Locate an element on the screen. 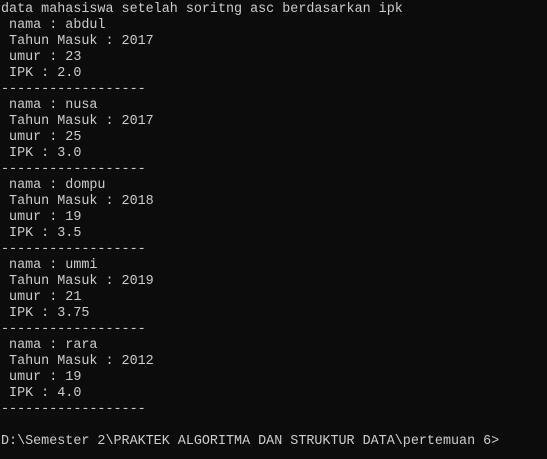  record-umur: umur : 25 is located at coordinates (41, 137).